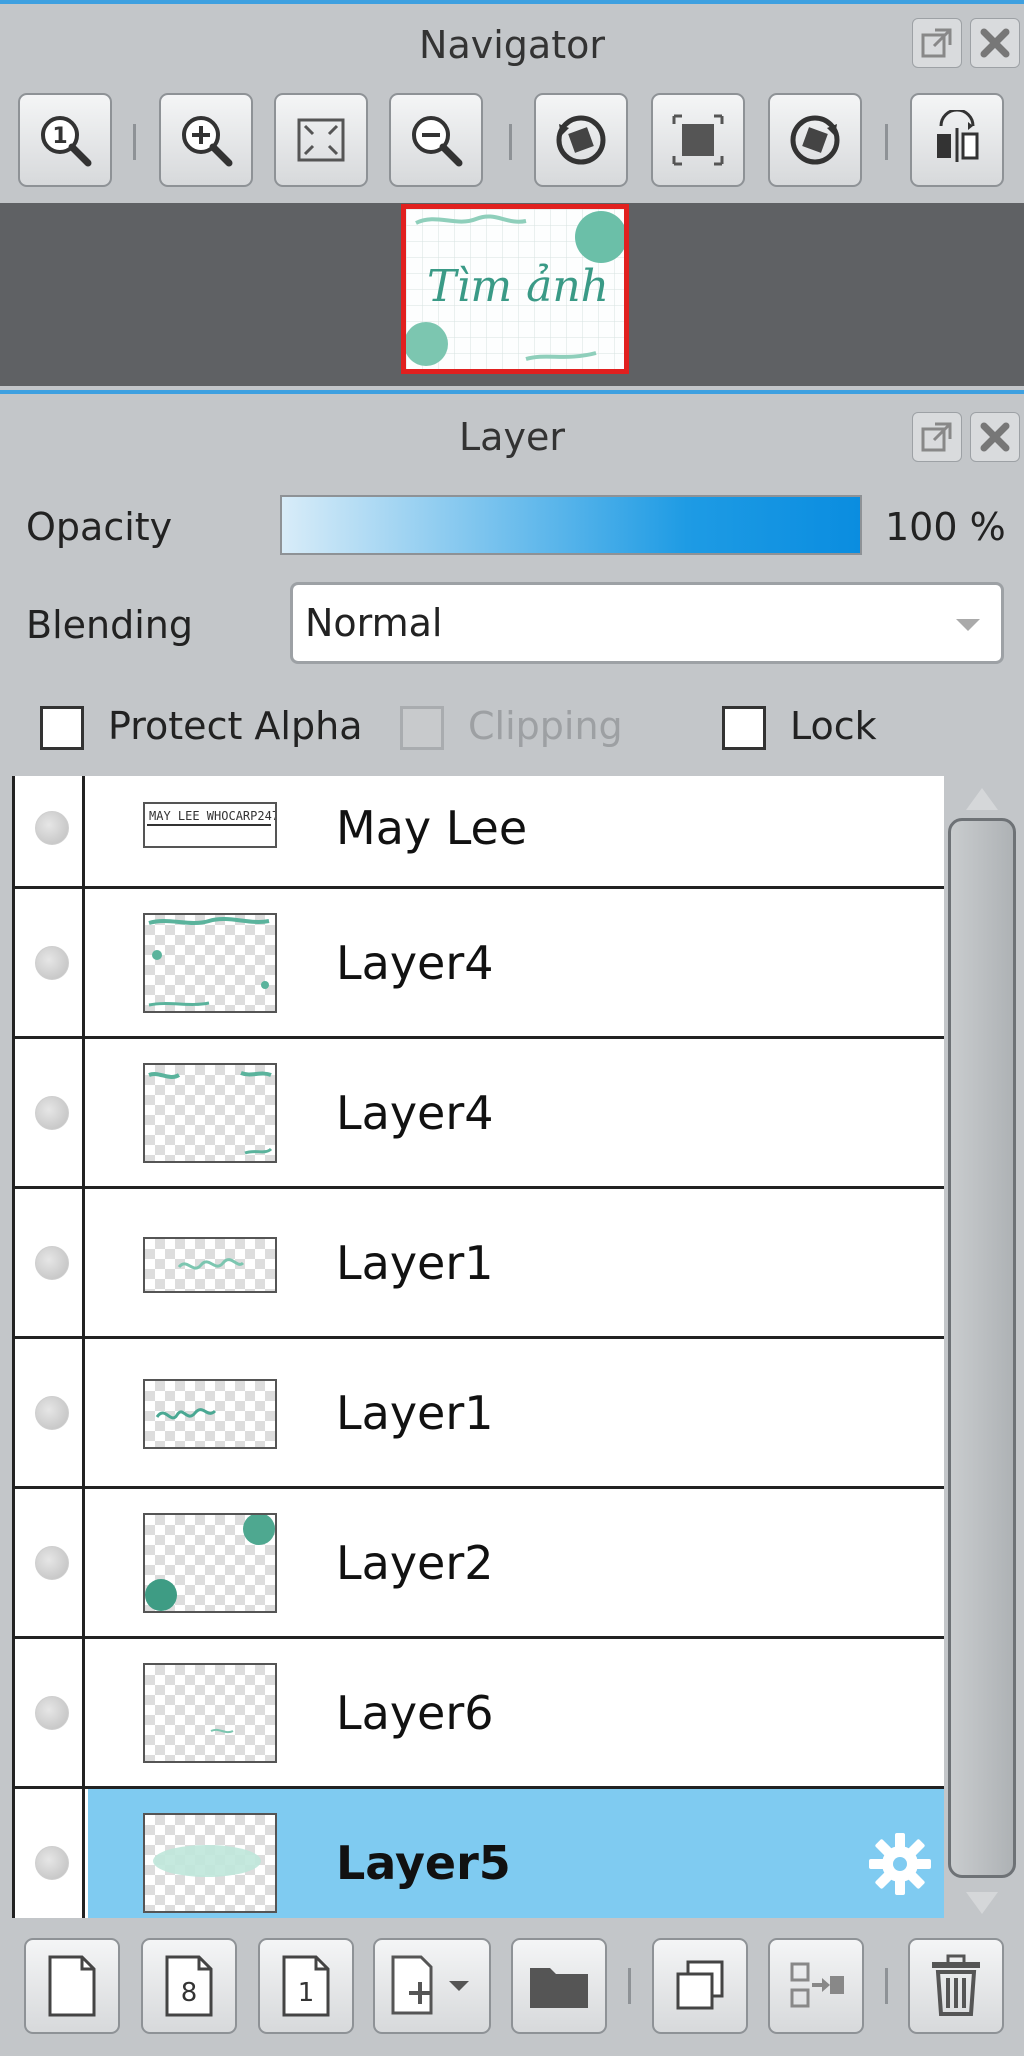  What do you see at coordinates (512, 437) in the screenshot?
I see `layer-panel-title: Layer` at bounding box center [512, 437].